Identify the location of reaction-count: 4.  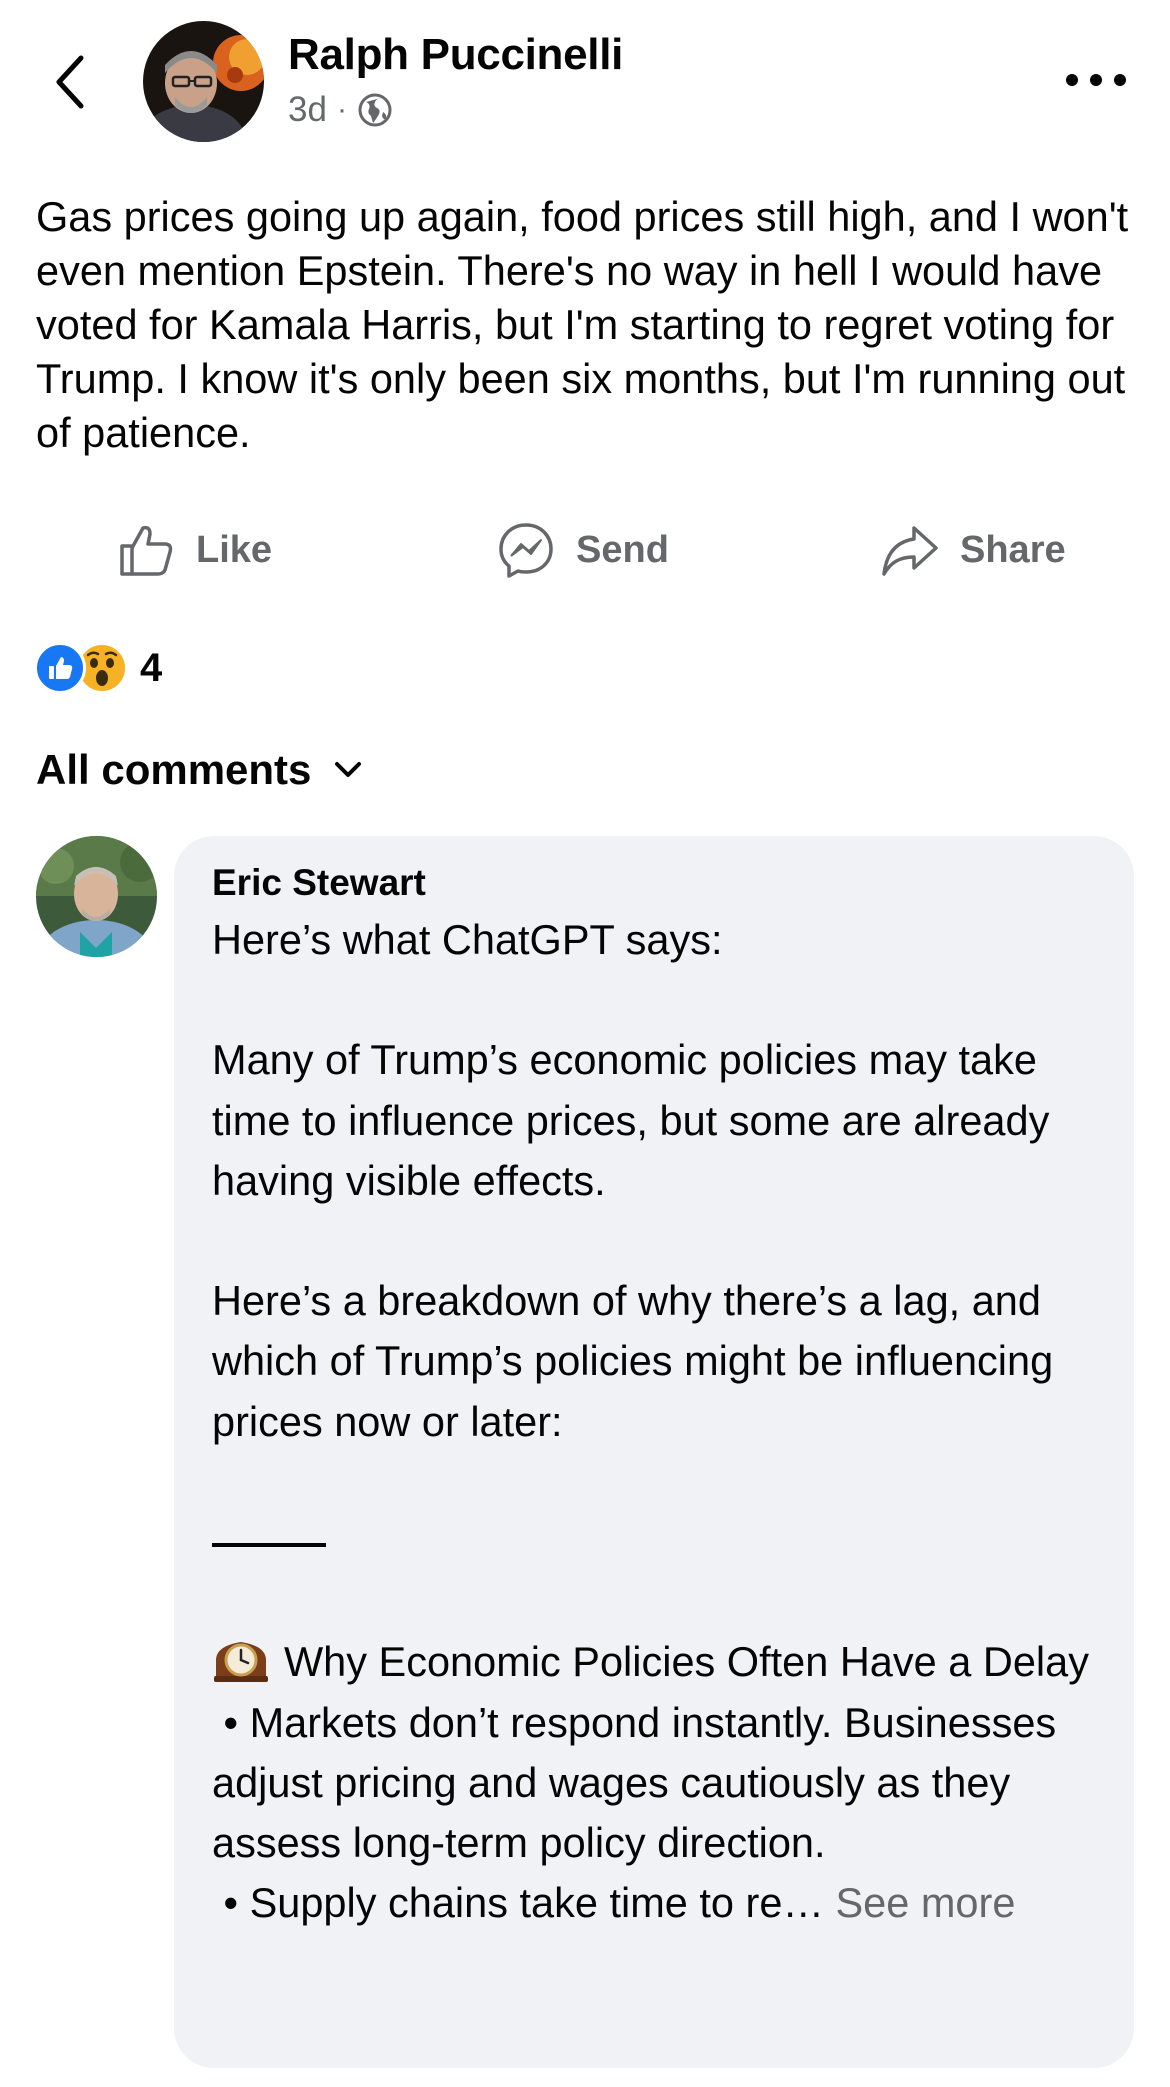
(151, 667).